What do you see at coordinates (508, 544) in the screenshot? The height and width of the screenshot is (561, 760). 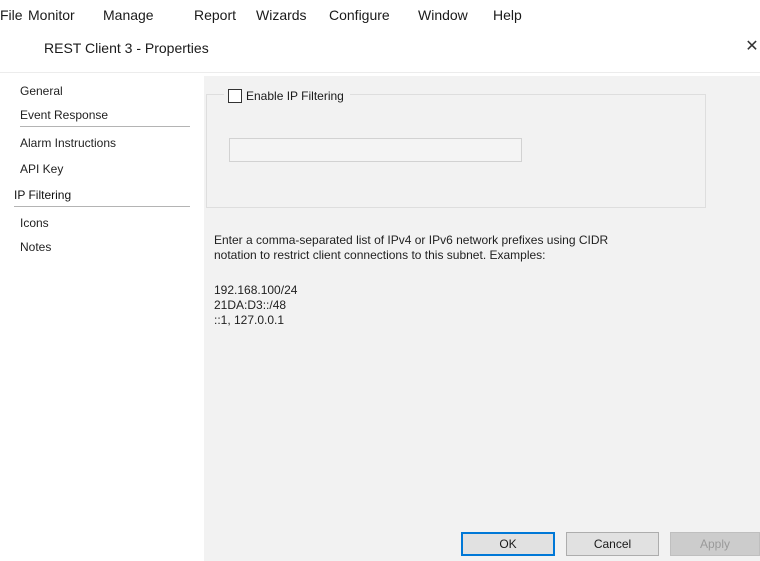 I see `ok-button: OK` at bounding box center [508, 544].